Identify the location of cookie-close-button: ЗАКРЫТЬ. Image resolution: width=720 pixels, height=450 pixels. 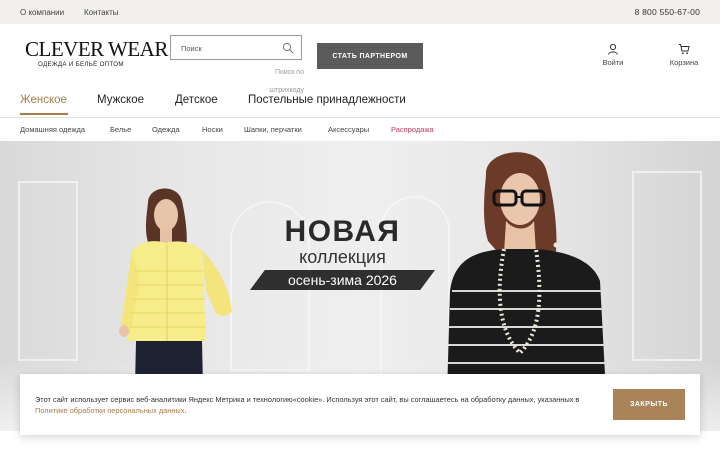
(649, 404).